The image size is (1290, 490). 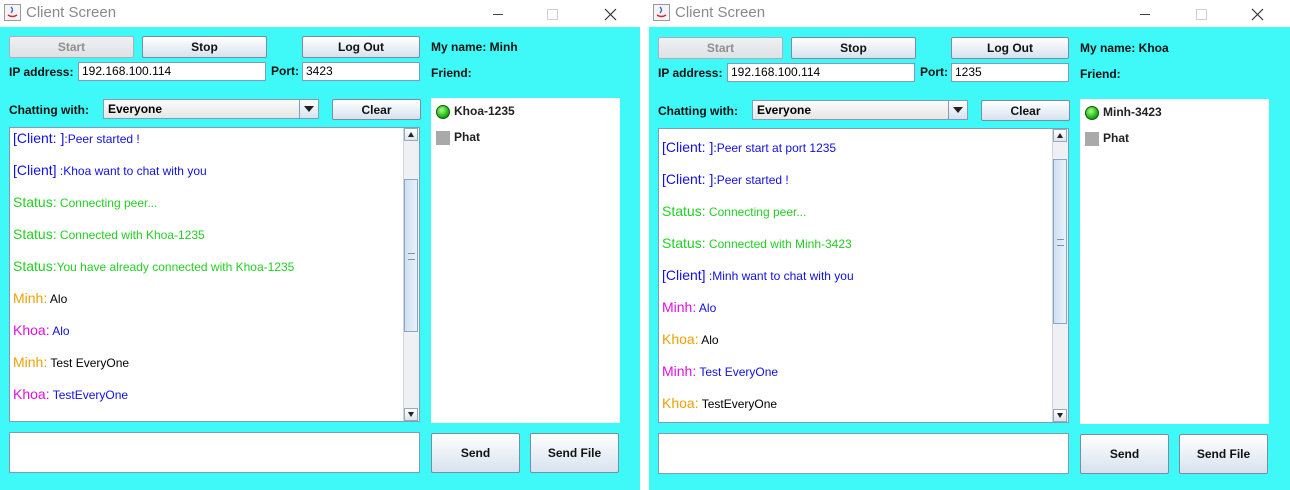 I want to click on friend-item-online: Minh-3423, so click(x=1123, y=112).